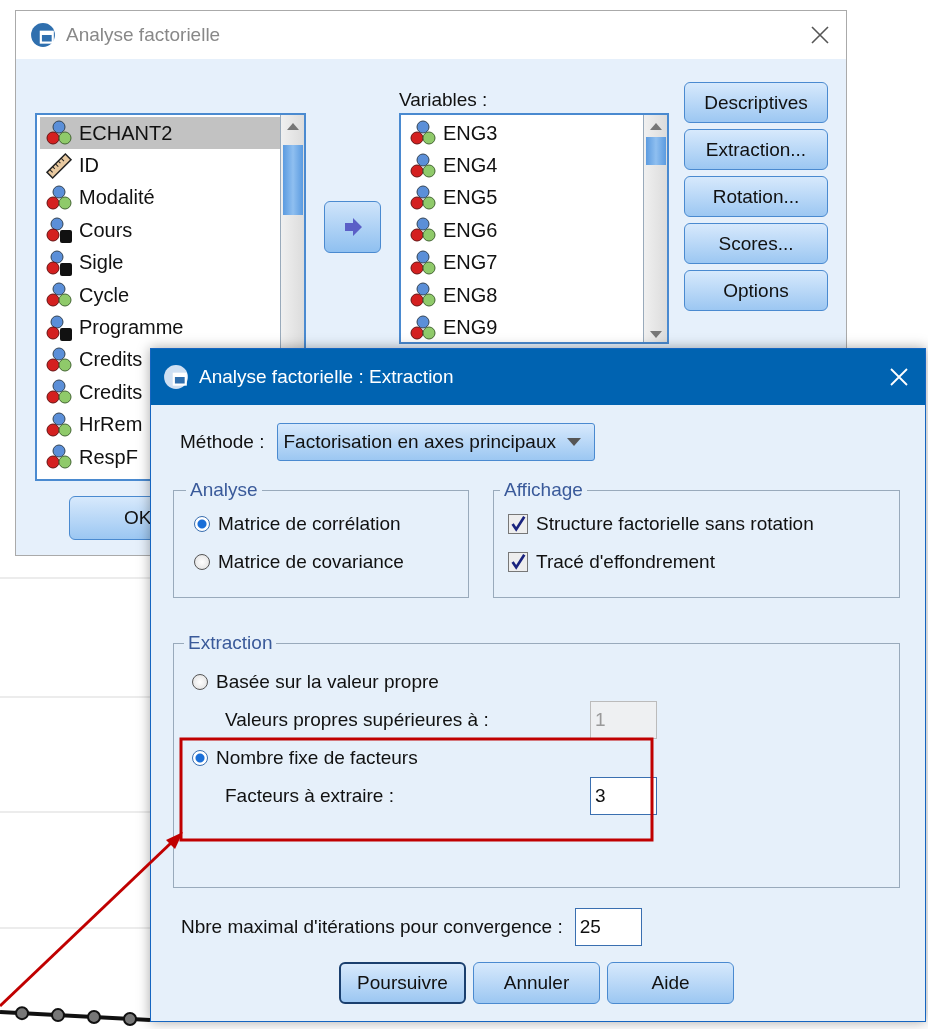 This screenshot has height=1029, width=928. I want to click on variable-name: HrRem, so click(111, 425).